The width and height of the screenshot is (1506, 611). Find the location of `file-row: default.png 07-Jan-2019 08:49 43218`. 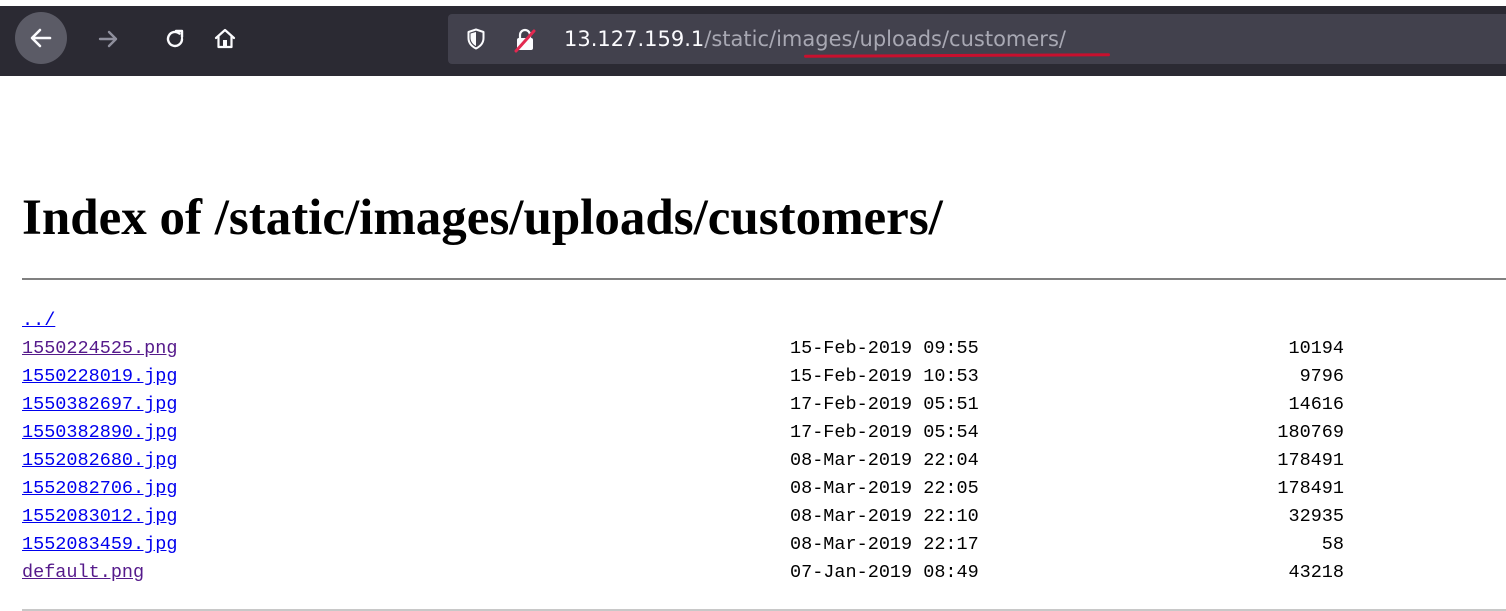

file-row: default.png 07-Jan-2019 08:49 43218 is located at coordinates (683, 573).